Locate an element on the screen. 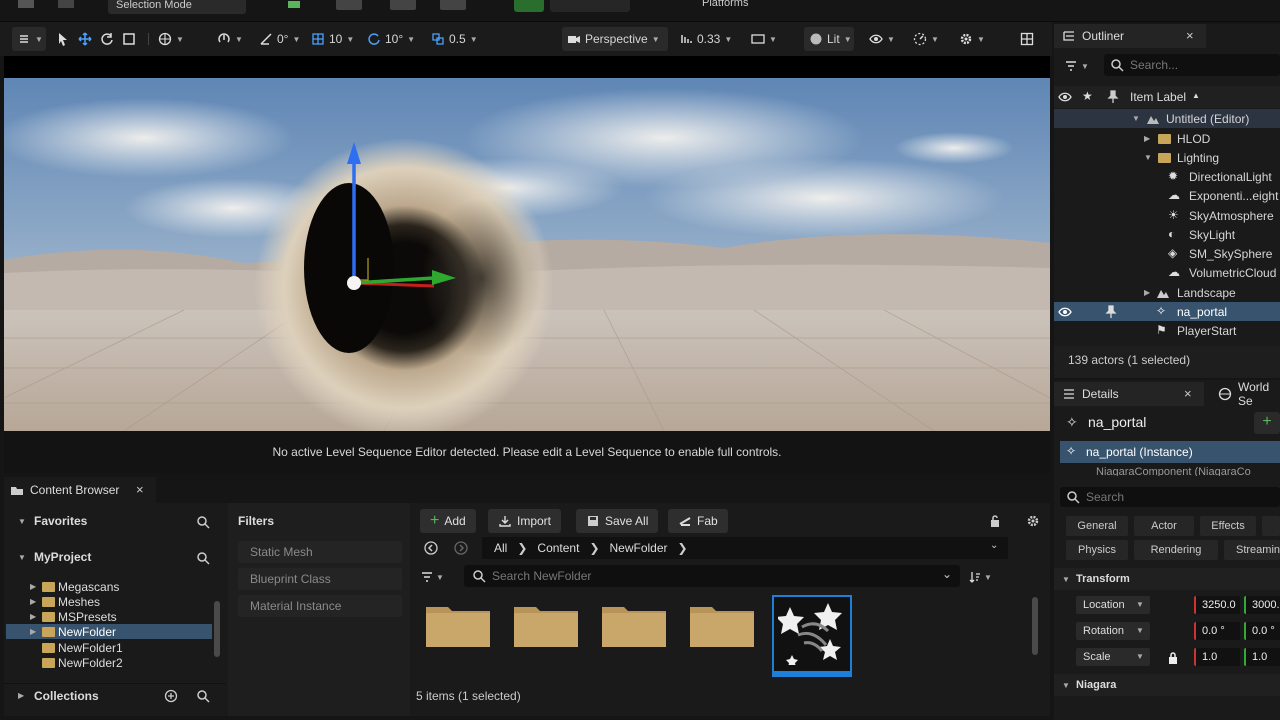  filter-static-mesh: Static Mesh is located at coordinates (320, 552).